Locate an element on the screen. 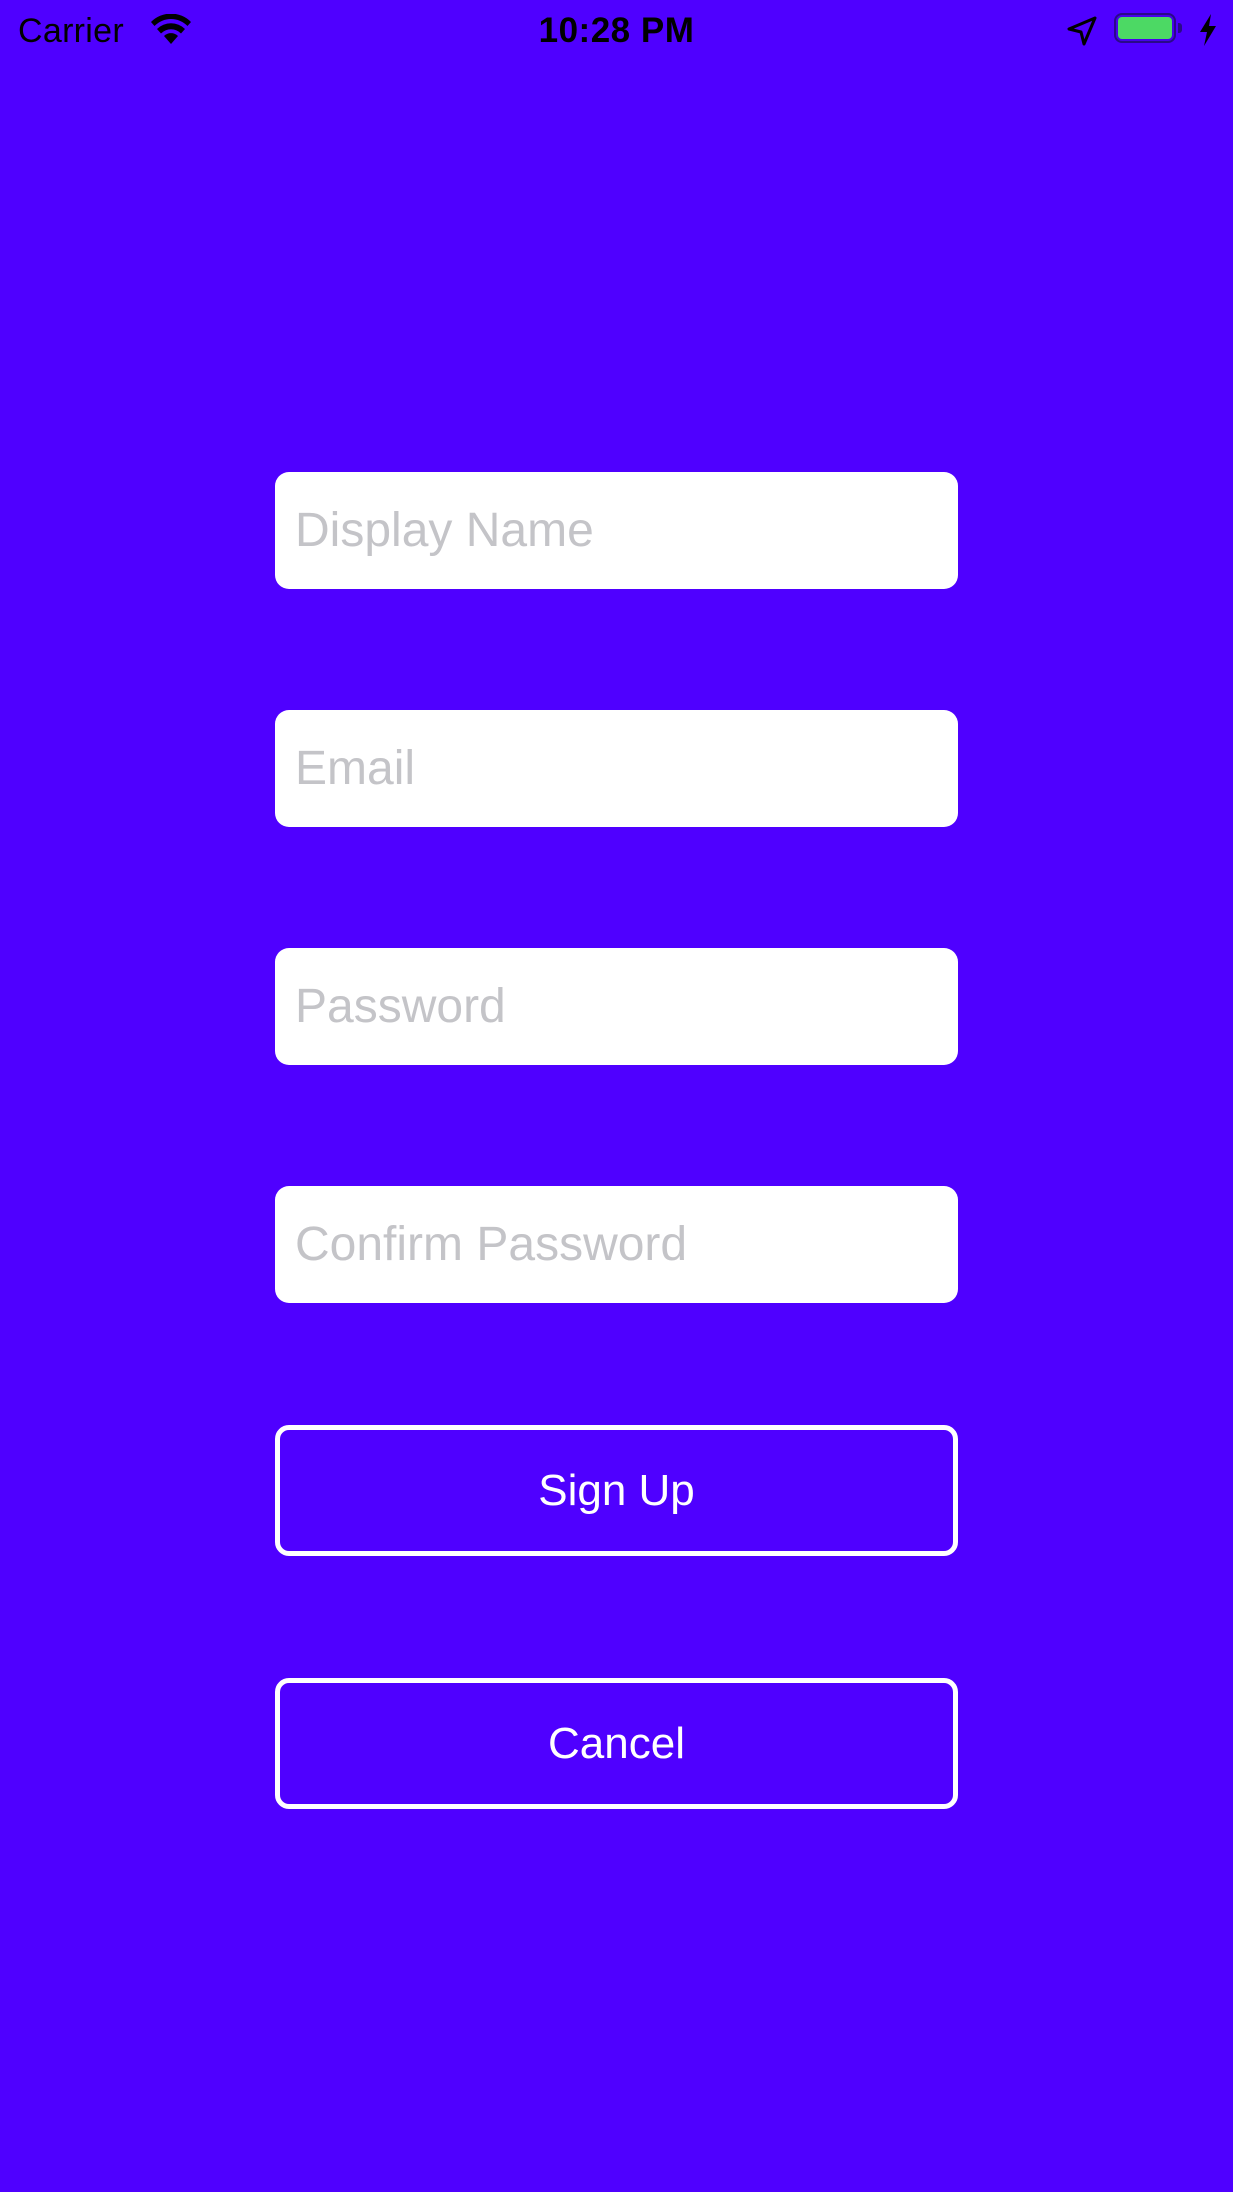 The width and height of the screenshot is (1233, 2192). password-input is located at coordinates (616, 1006).